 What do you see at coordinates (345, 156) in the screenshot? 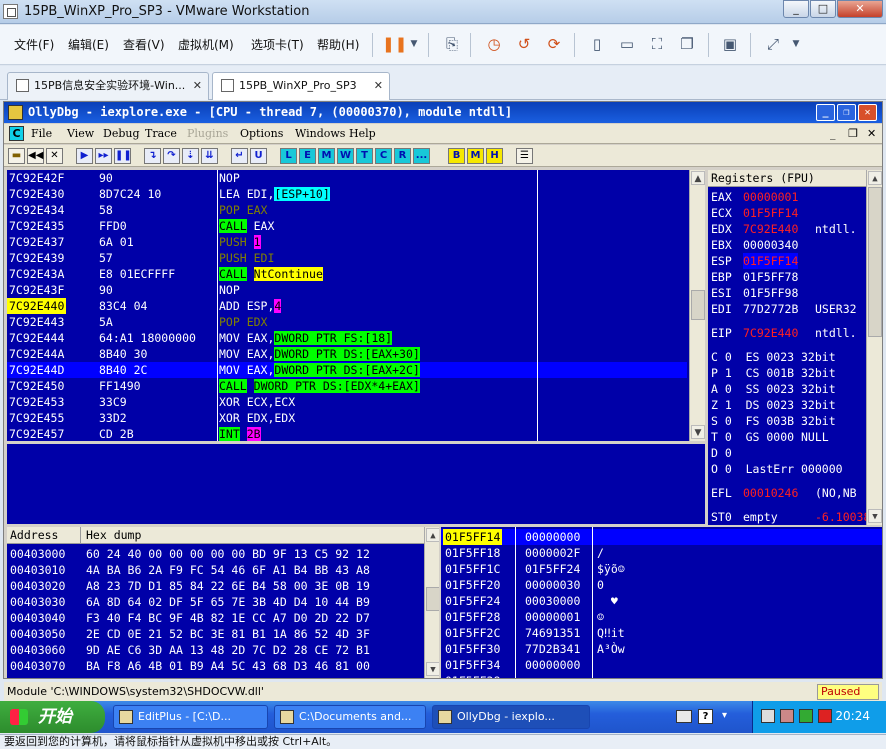
I see `windows-window-button: W` at bounding box center [345, 156].